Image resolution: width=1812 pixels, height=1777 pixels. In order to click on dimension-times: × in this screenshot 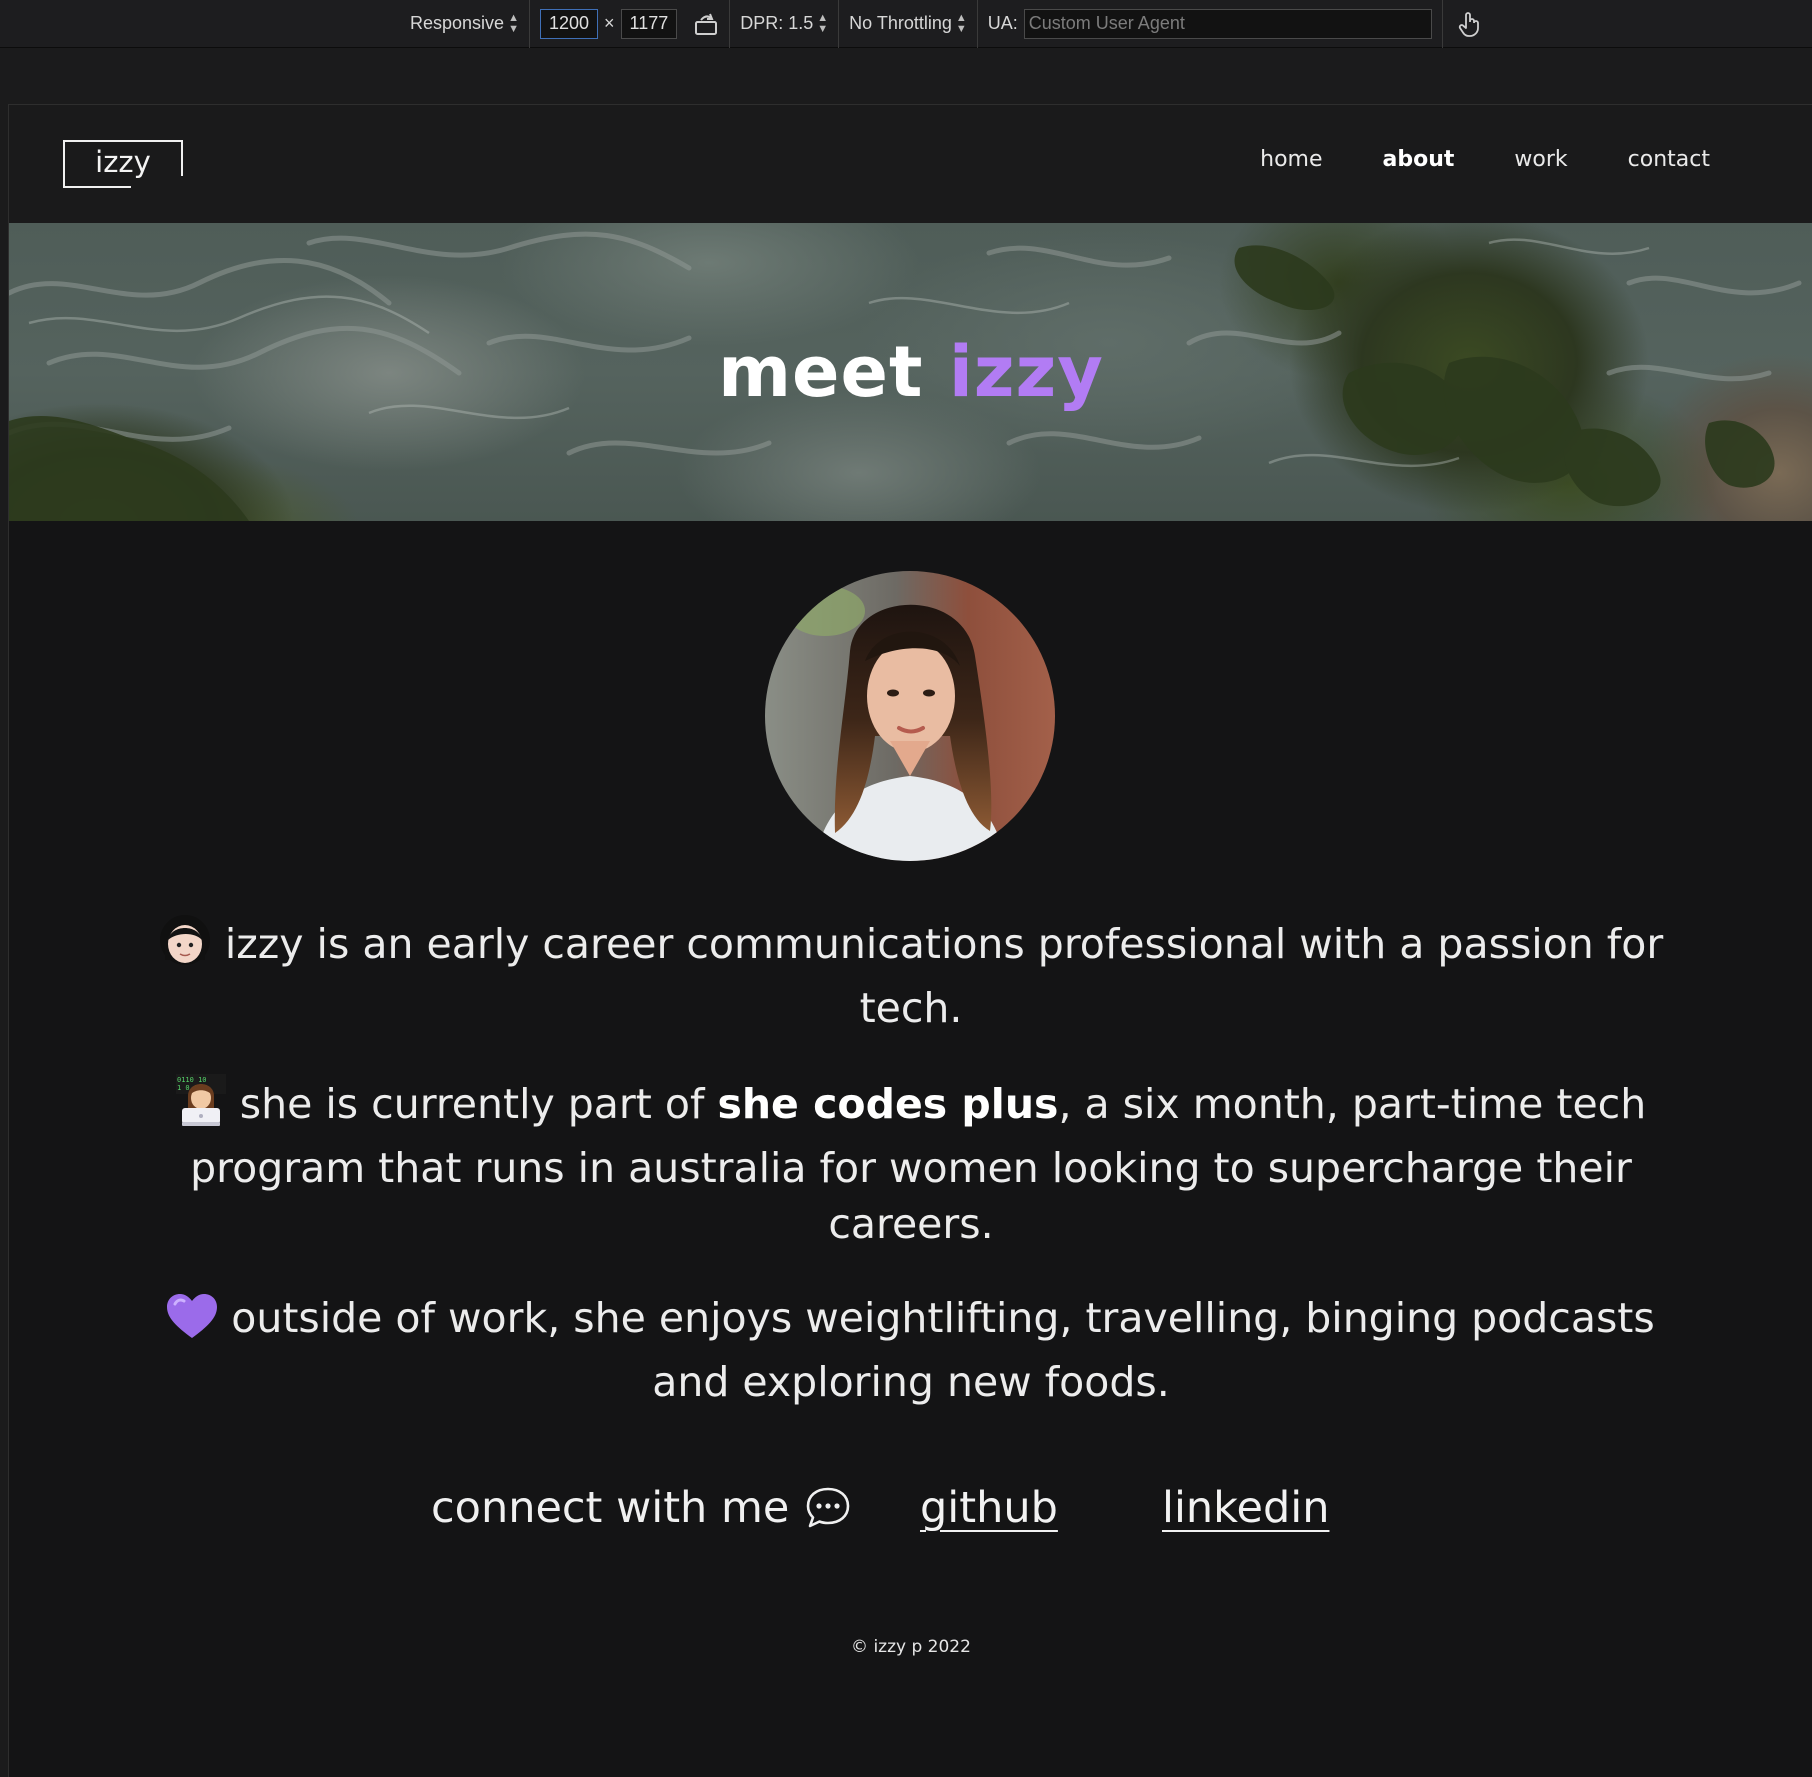, I will do `click(609, 23)`.